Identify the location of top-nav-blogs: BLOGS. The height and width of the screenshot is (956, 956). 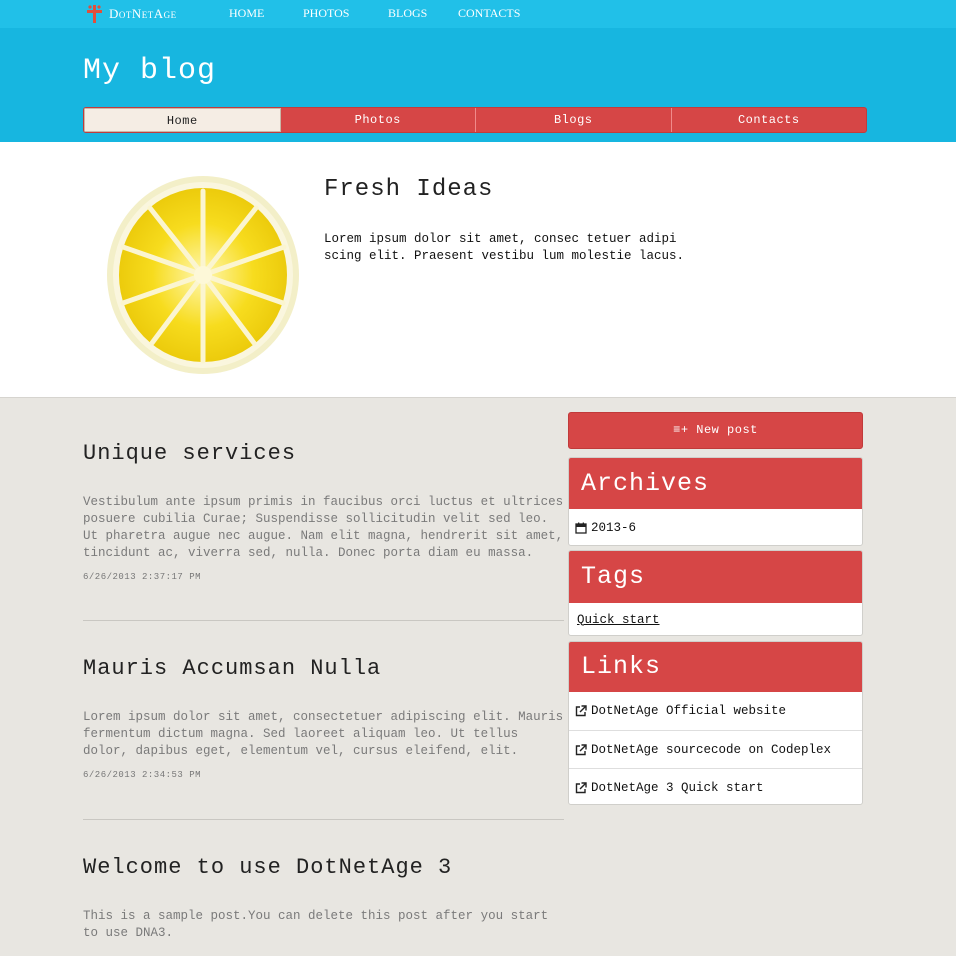
(407, 13).